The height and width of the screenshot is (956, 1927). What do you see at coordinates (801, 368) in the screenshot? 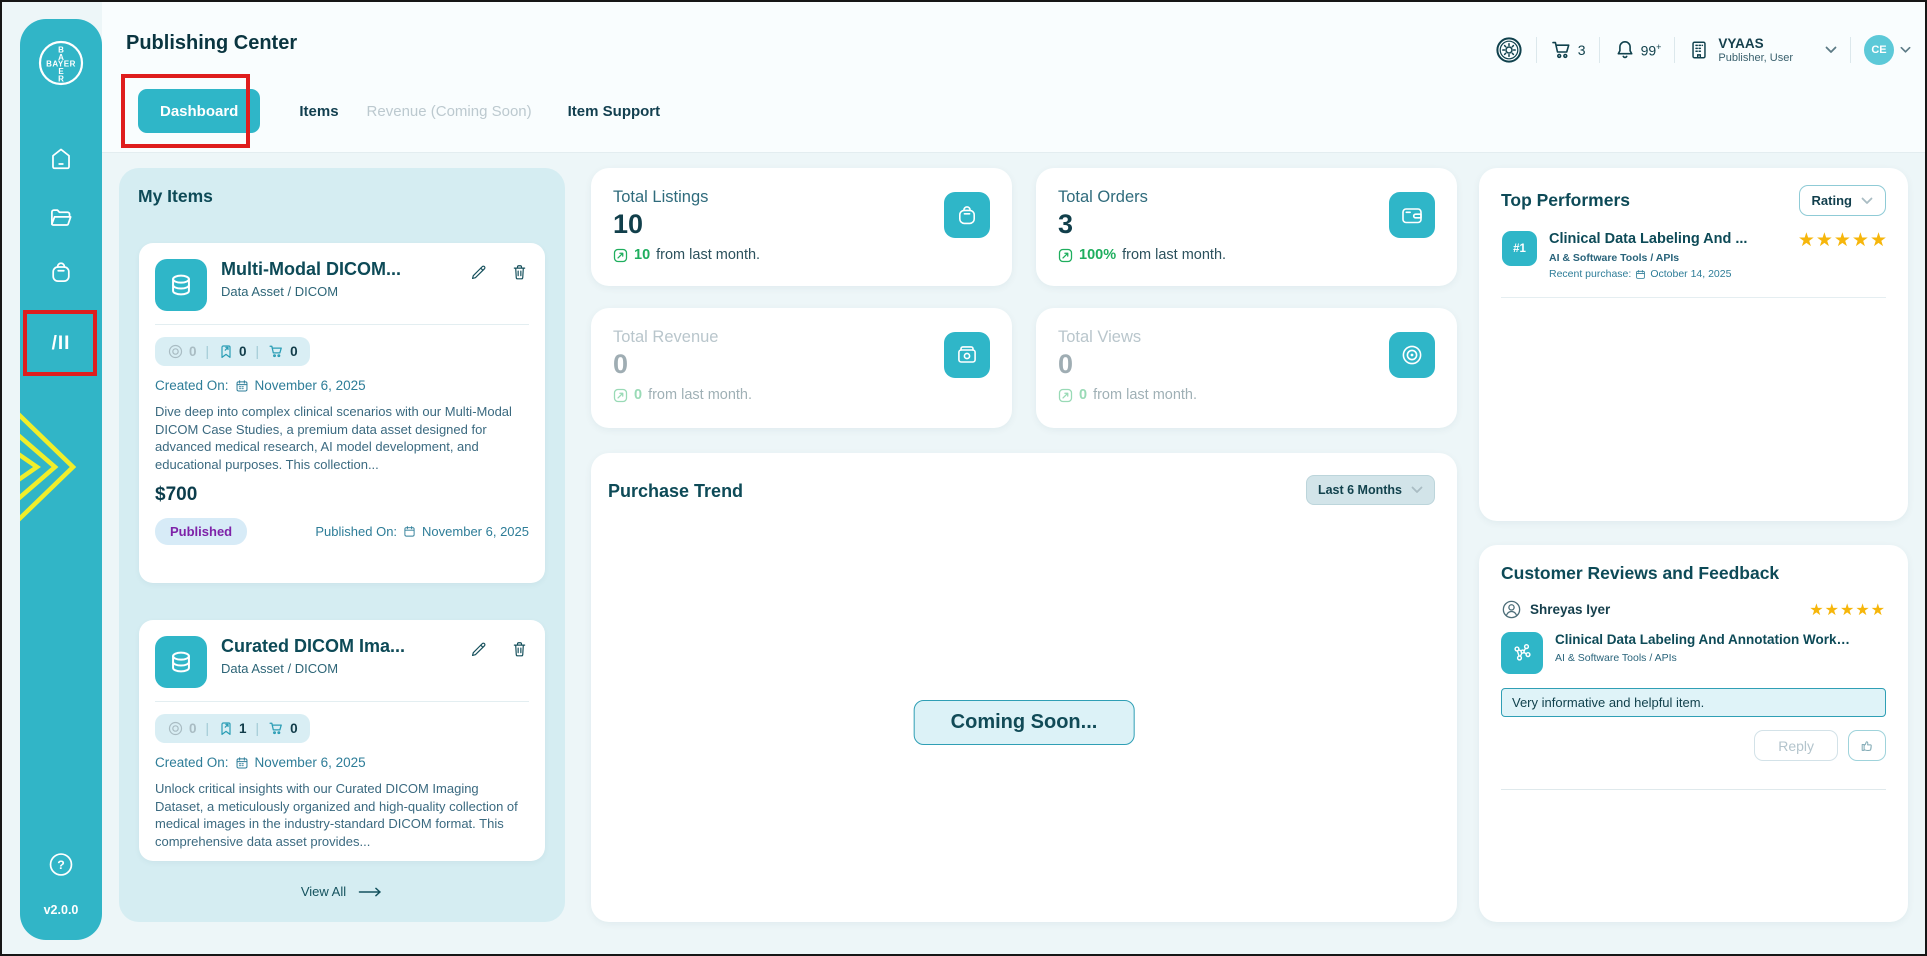
I see `stat-card-total-revenue: Total Revenue 0 0 from last month.` at bounding box center [801, 368].